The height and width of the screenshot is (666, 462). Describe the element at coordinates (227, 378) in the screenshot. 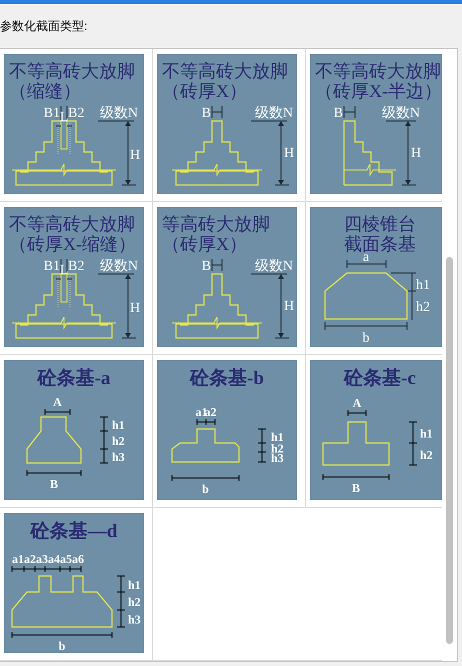

I see `diagram-title: 砼条基-b` at that location.